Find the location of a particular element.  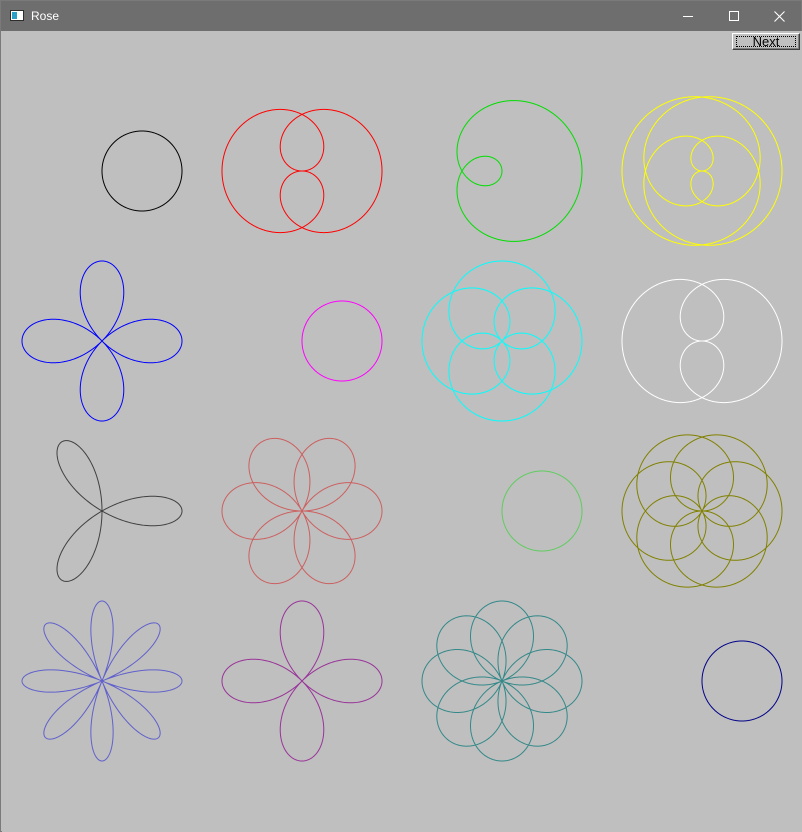

next-button-label: Next is located at coordinates (766, 41).